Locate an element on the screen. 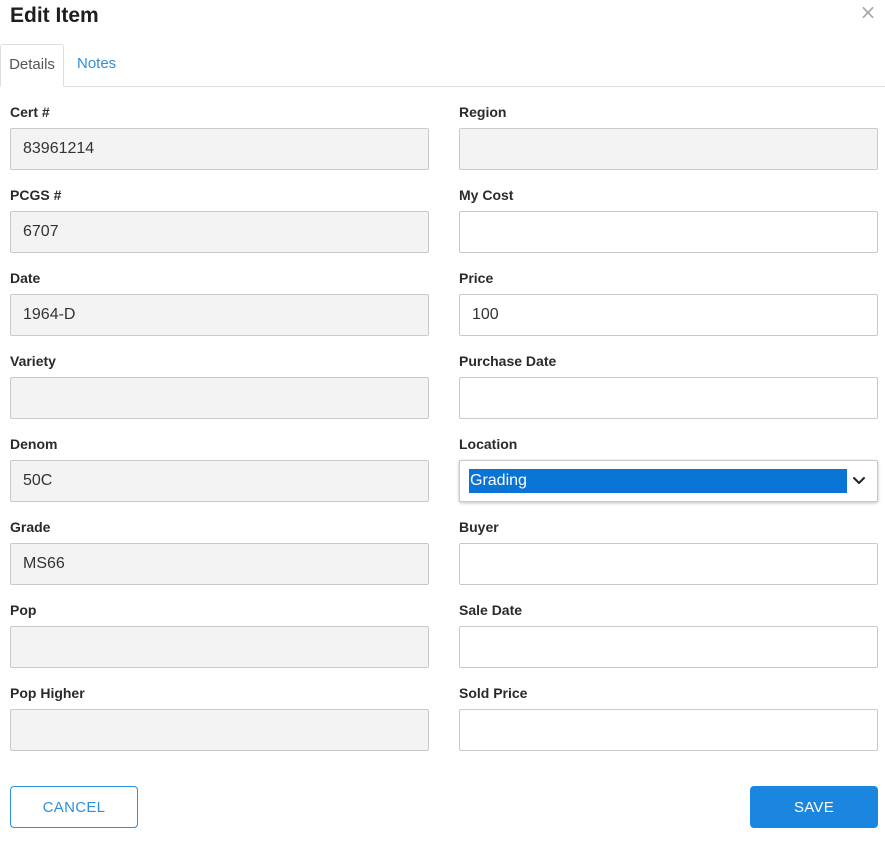 The image size is (885, 842). grade-field is located at coordinates (219, 564).